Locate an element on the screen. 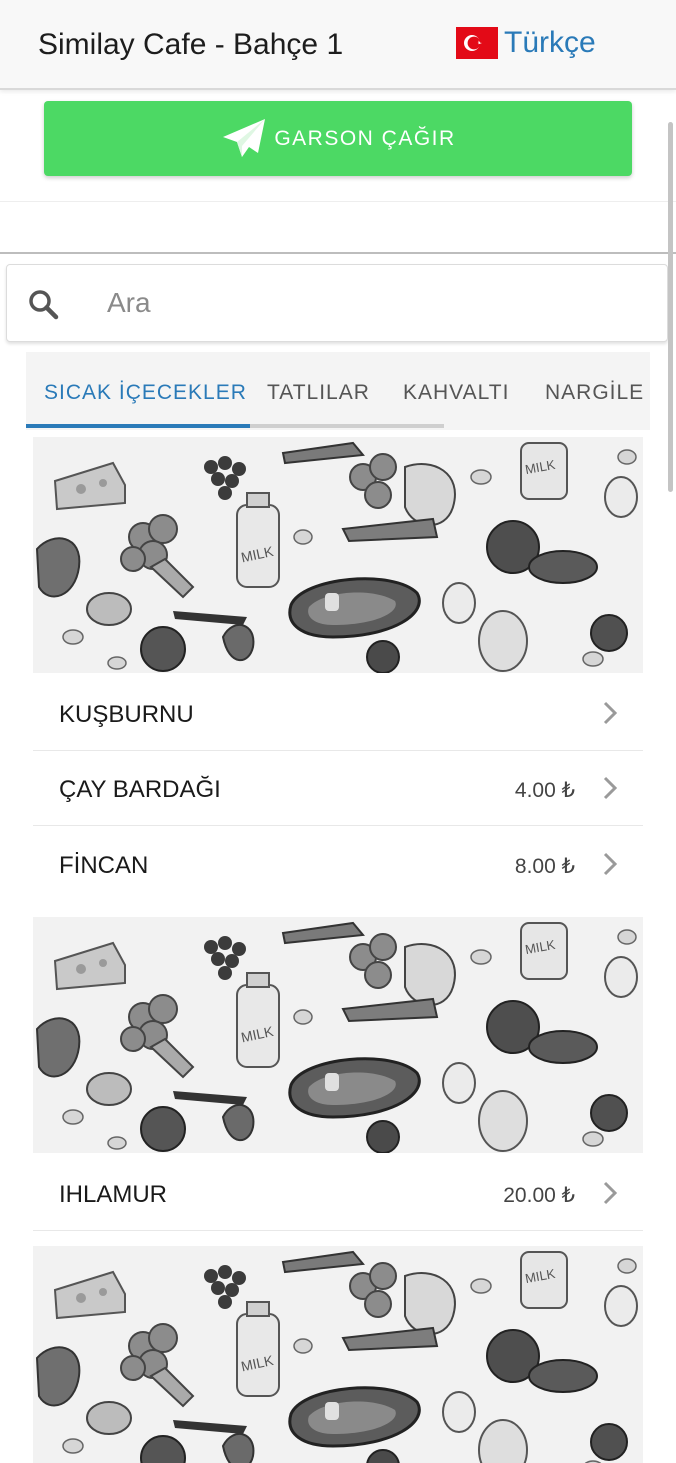 The height and width of the screenshot is (1463, 676). active-tab-indicator is located at coordinates (138, 426).